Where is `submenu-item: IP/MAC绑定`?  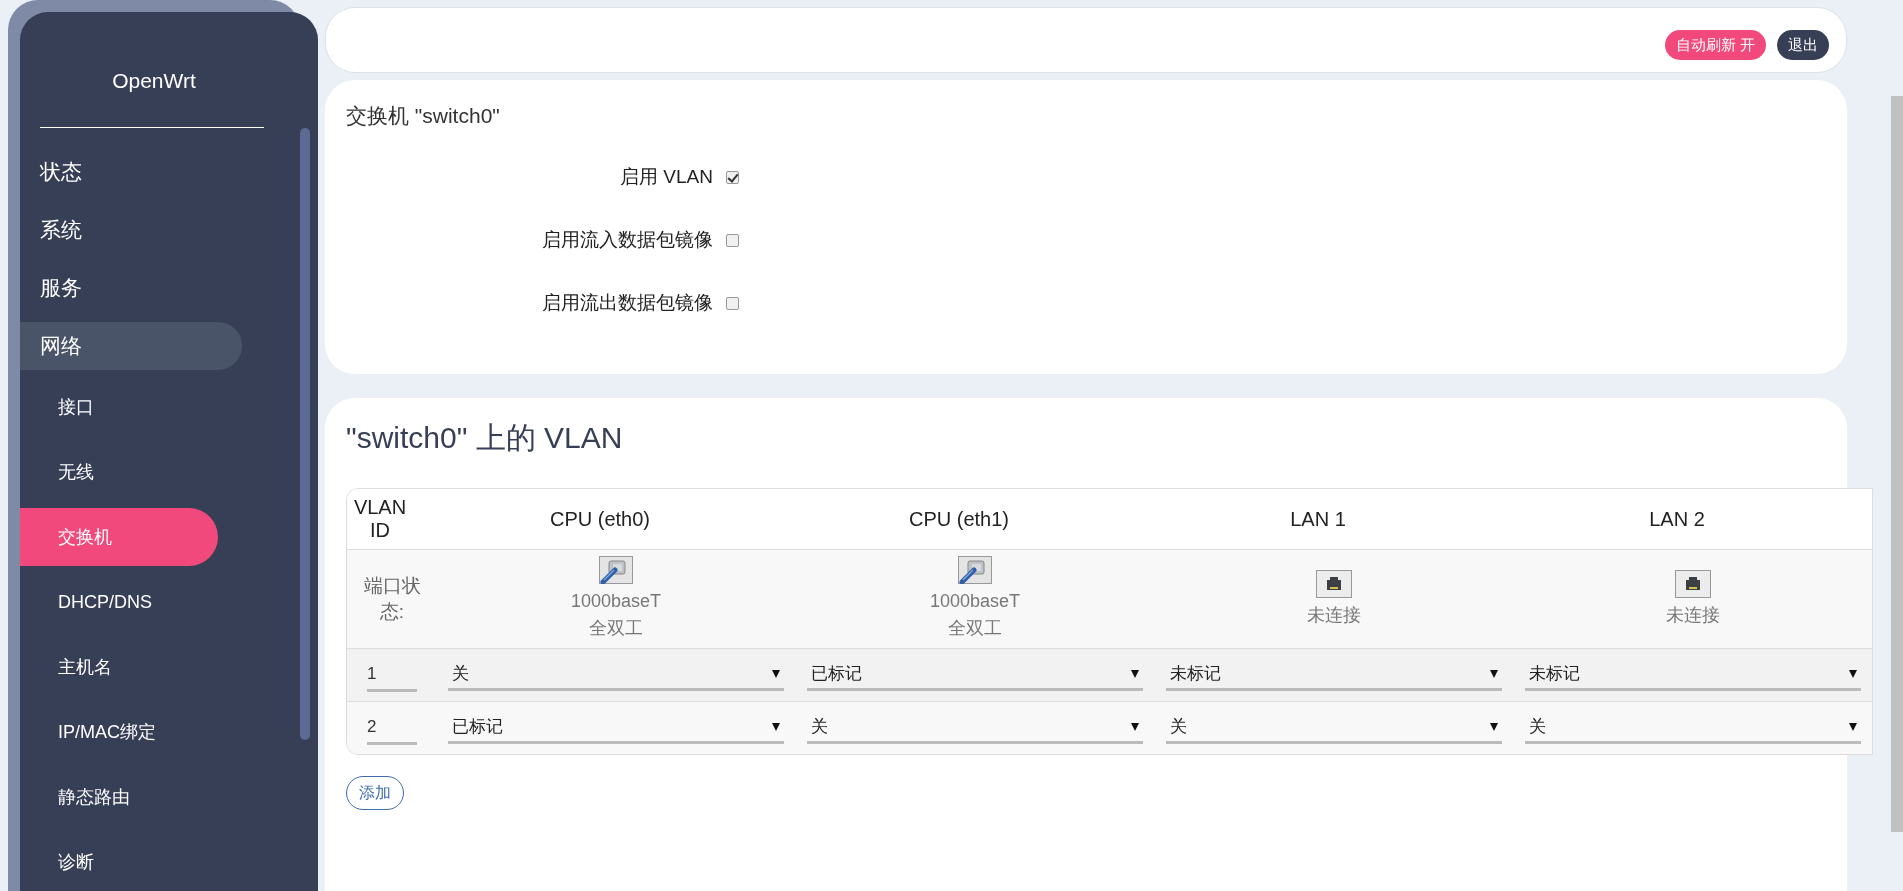
submenu-item: IP/MAC绑定 is located at coordinates (119, 732).